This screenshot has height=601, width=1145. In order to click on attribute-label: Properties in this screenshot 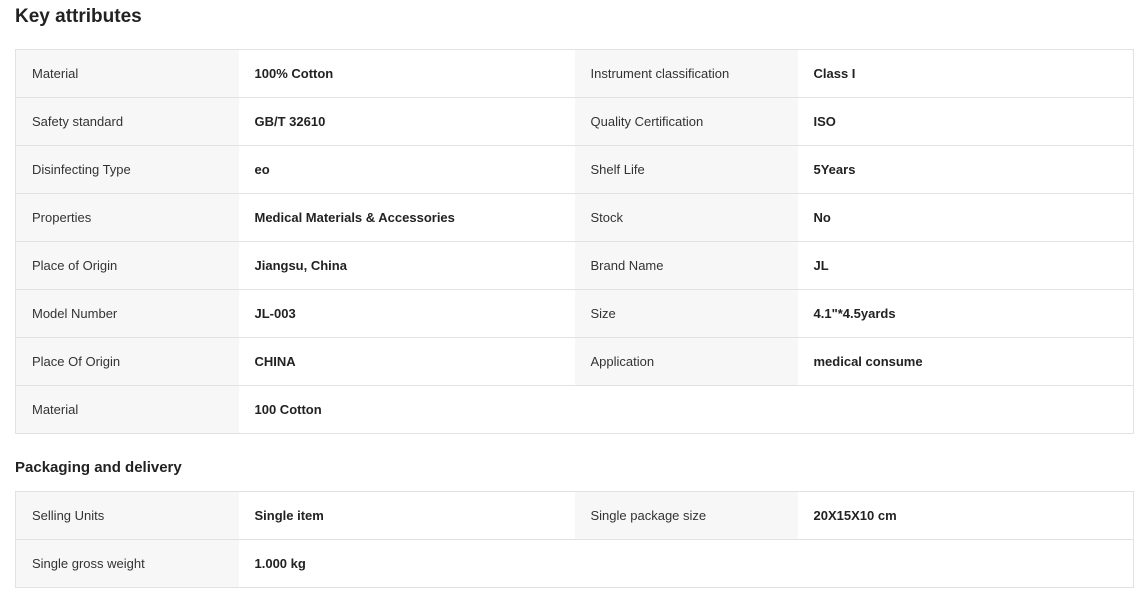, I will do `click(127, 217)`.